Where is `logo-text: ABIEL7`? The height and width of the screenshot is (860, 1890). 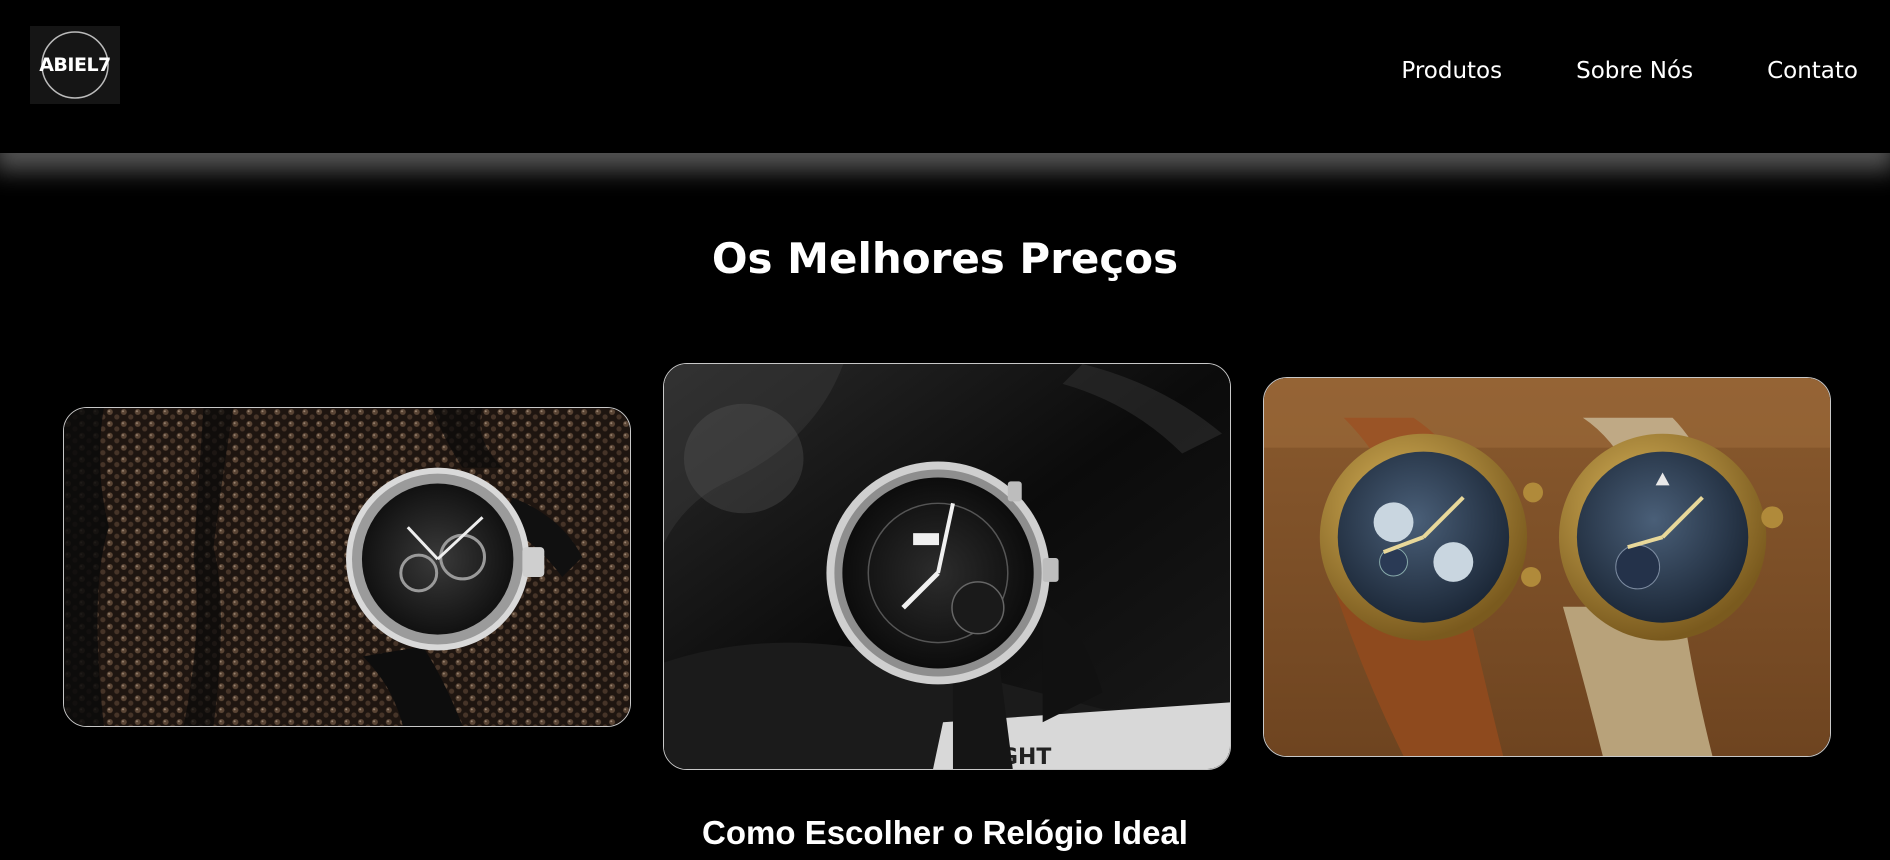 logo-text: ABIEL7 is located at coordinates (75, 65).